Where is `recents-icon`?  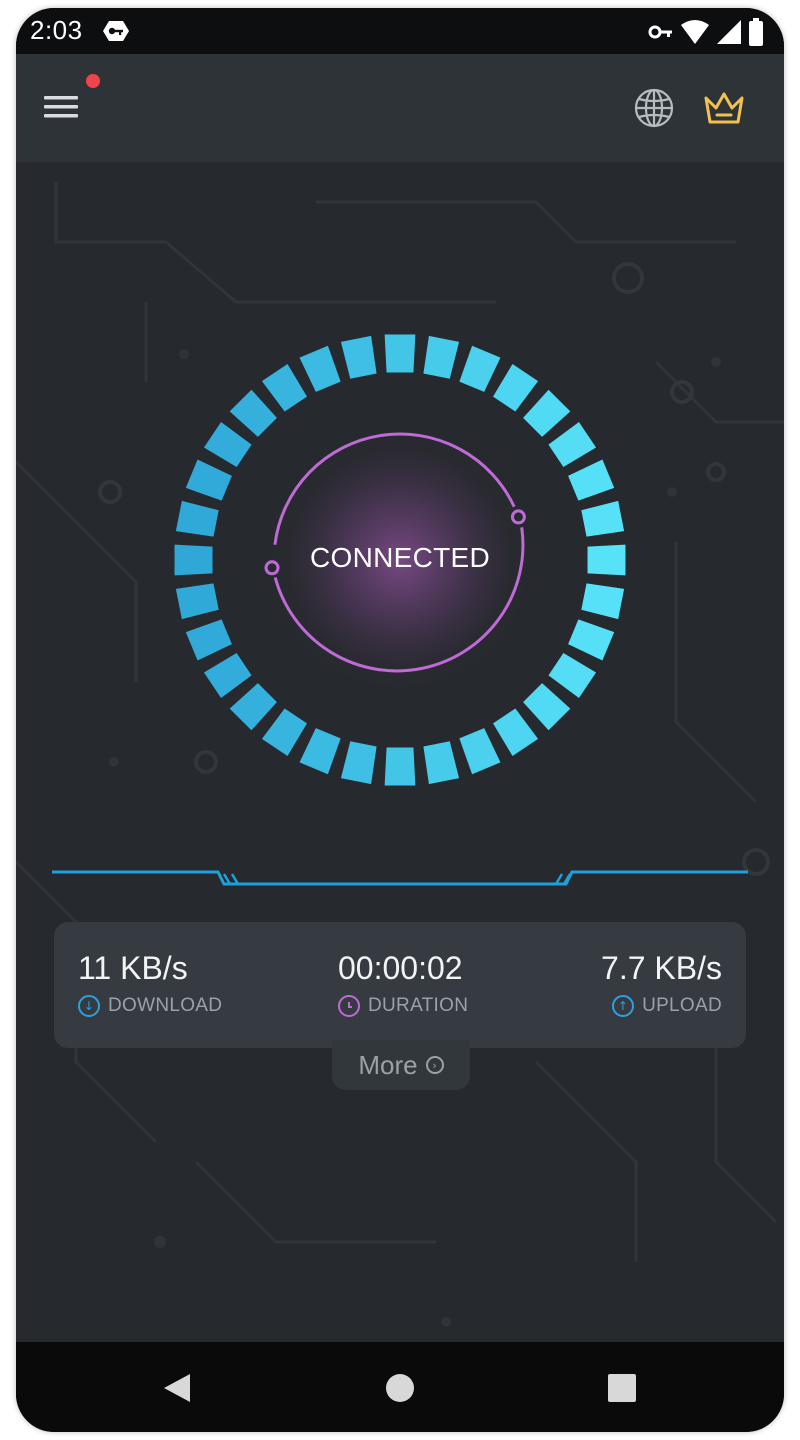 recents-icon is located at coordinates (622, 1388).